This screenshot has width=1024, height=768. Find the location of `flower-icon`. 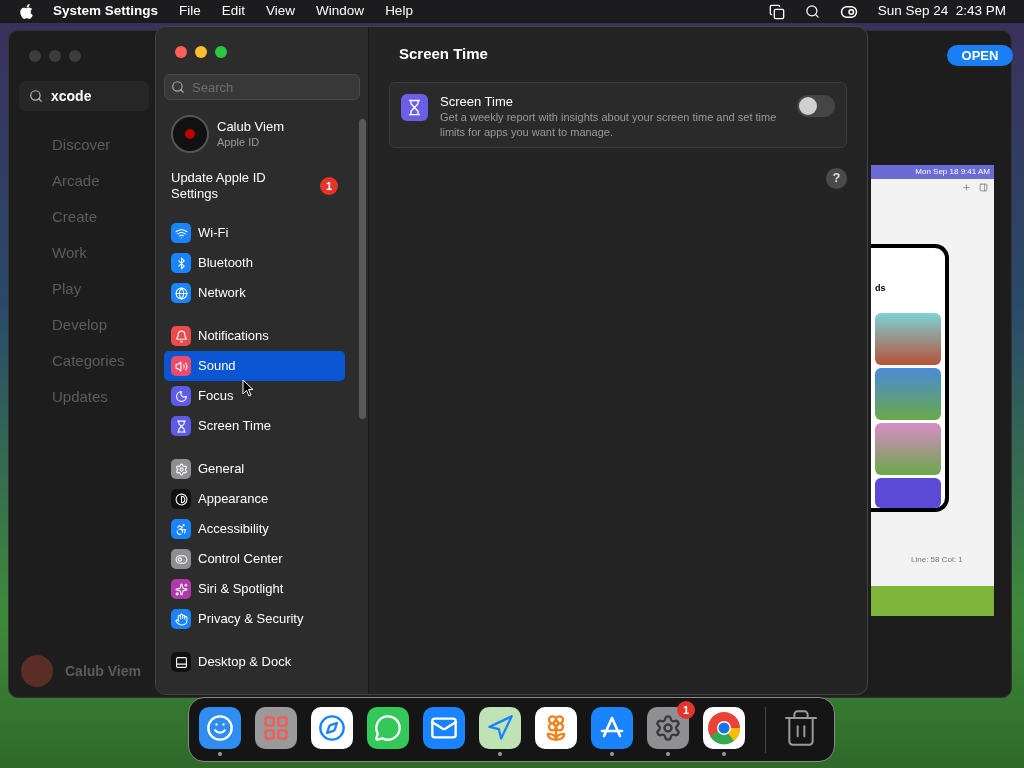

flower-icon is located at coordinates (556, 728).